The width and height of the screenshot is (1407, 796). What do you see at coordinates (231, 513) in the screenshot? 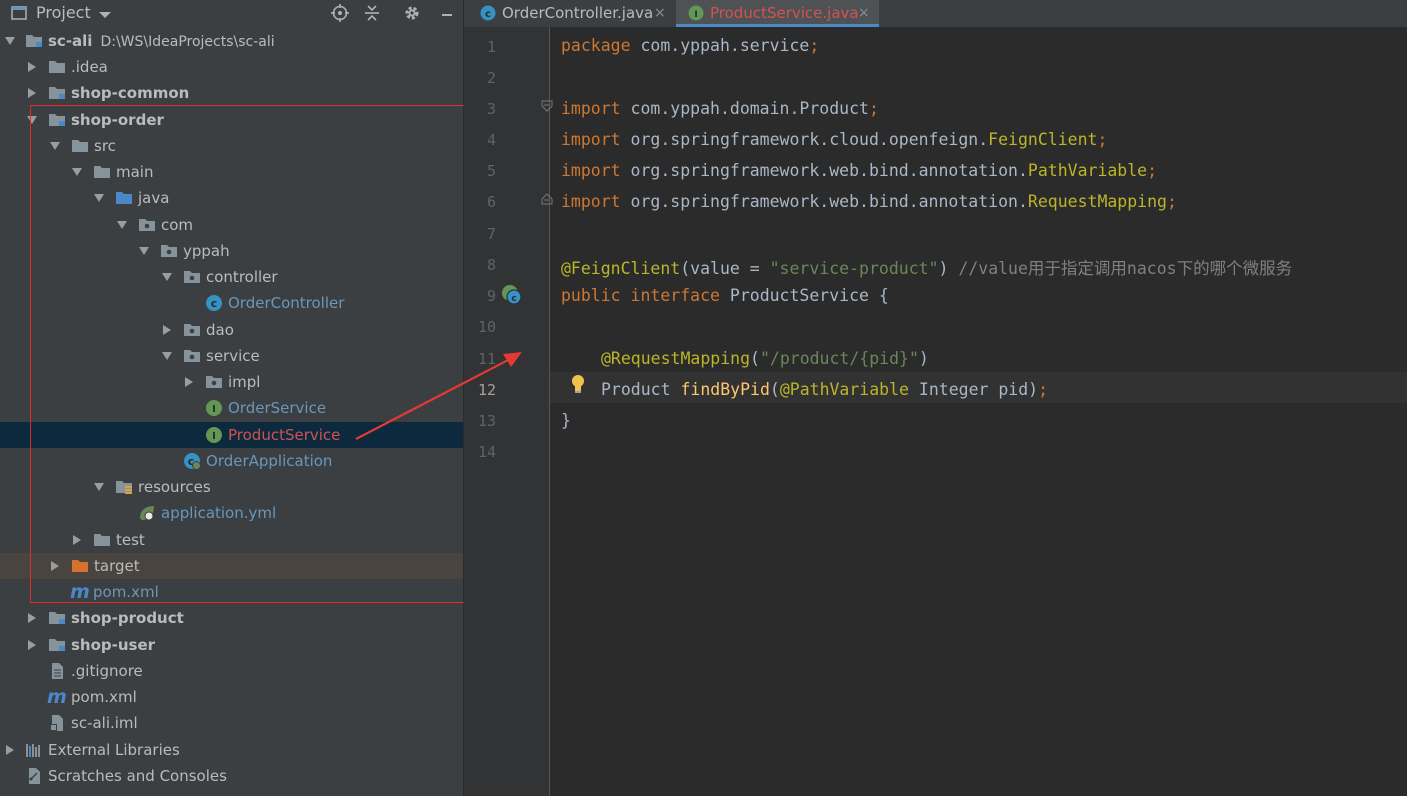
I see `tree-item-application-yml: application.yml` at bounding box center [231, 513].